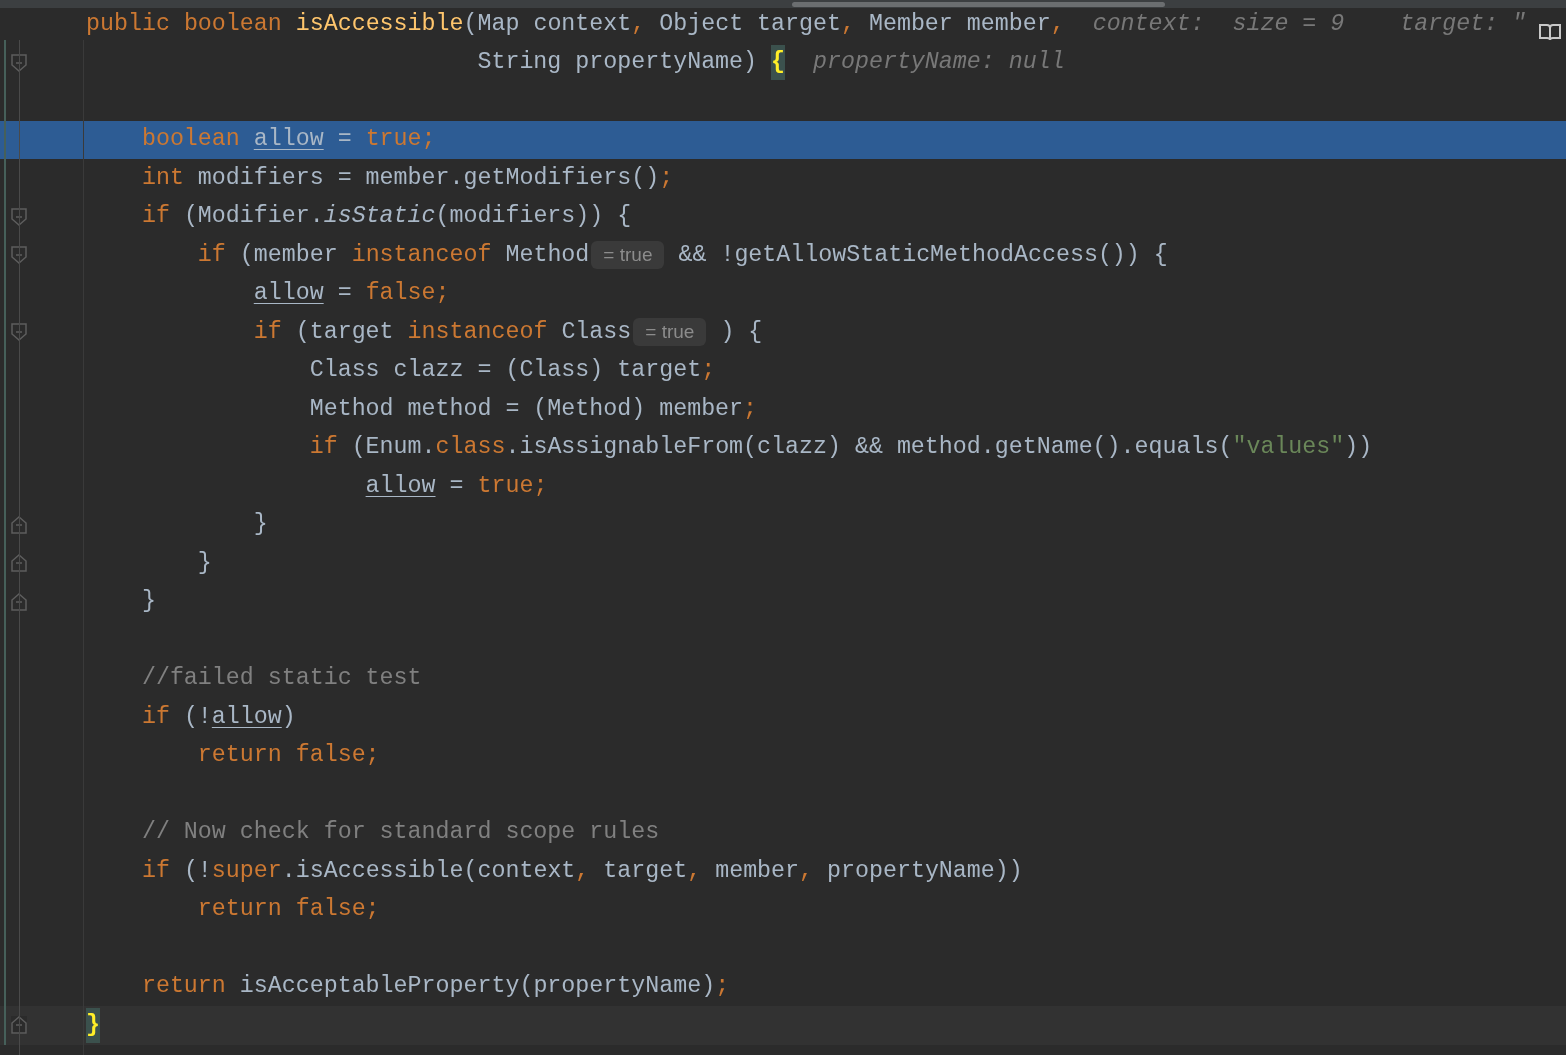 The image size is (1566, 1055). I want to click on code-text: Class clazz = (Class) target, so click(505, 371).